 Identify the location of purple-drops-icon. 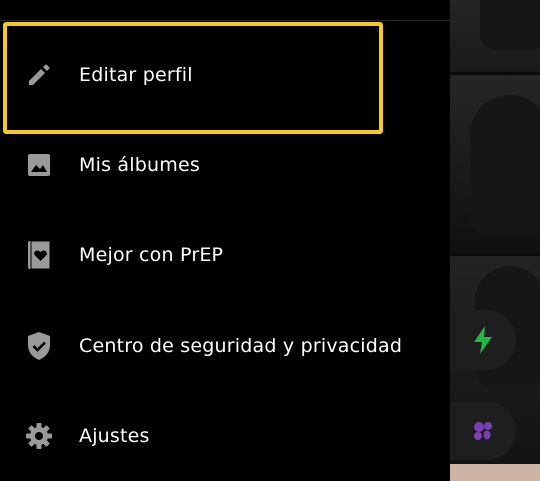
(483, 431).